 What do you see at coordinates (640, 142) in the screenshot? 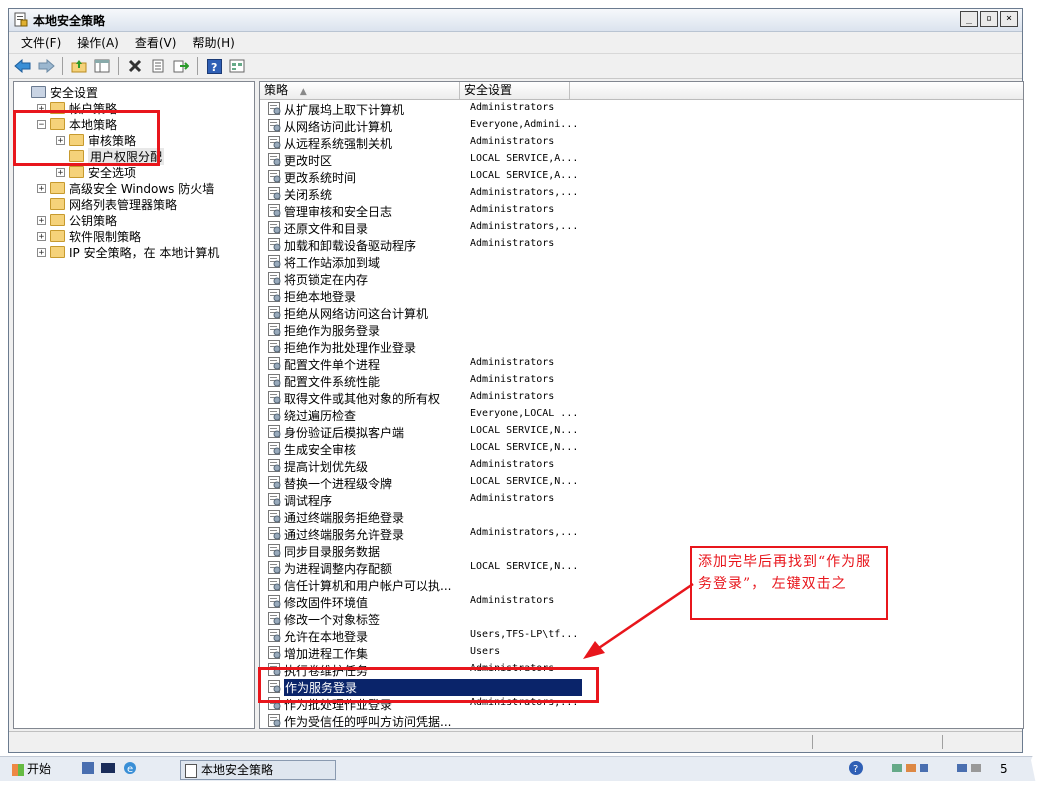
I see `table-row: 从远程系统强制关机 Administrators` at bounding box center [640, 142].